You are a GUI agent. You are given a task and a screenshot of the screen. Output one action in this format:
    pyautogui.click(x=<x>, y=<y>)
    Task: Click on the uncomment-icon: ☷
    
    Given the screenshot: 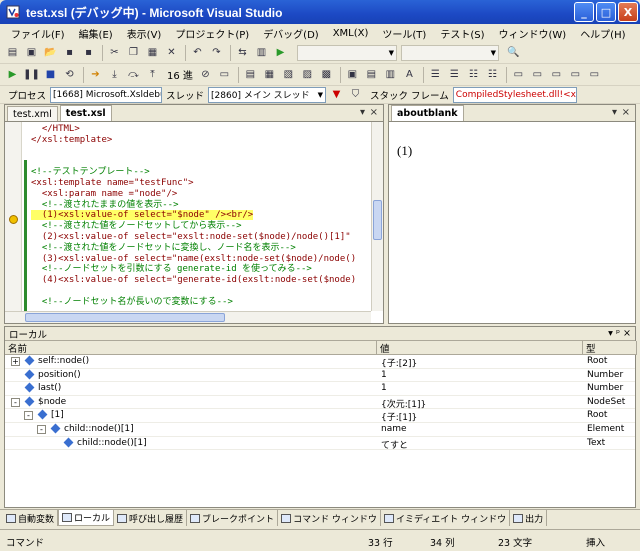 What is the action you would take?
    pyautogui.click(x=492, y=75)
    